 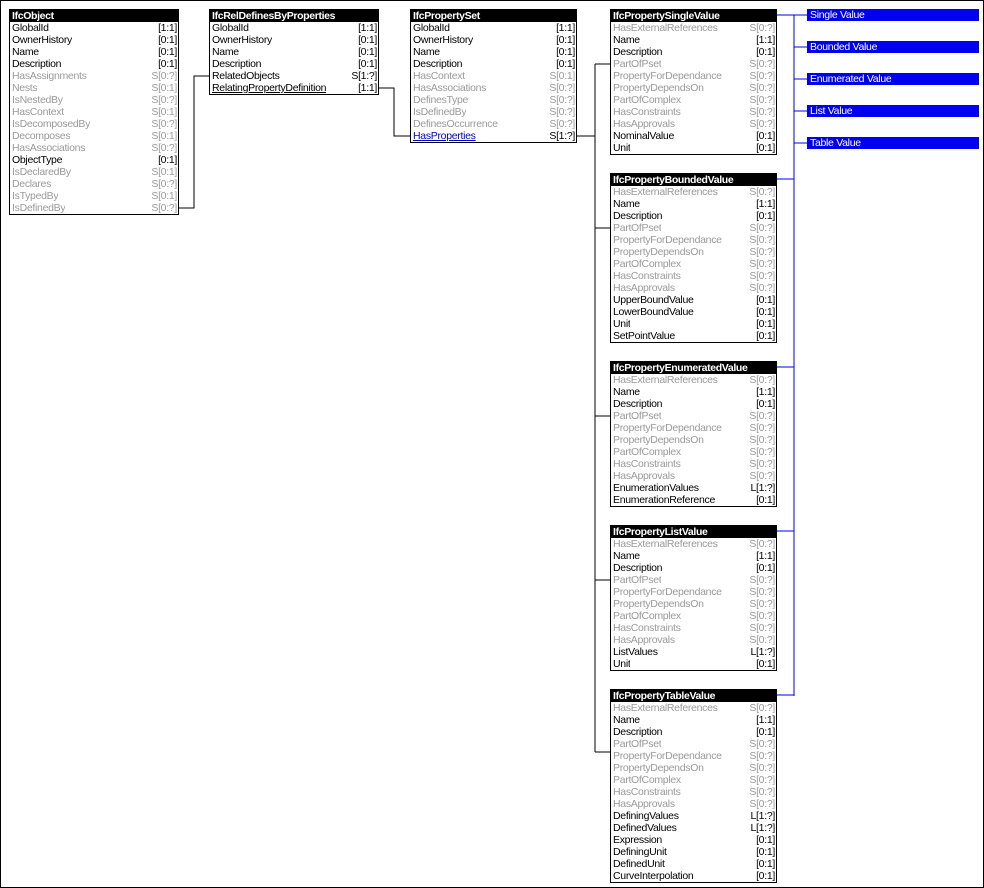 I want to click on attribute-name: HasProperties, so click(x=444, y=136).